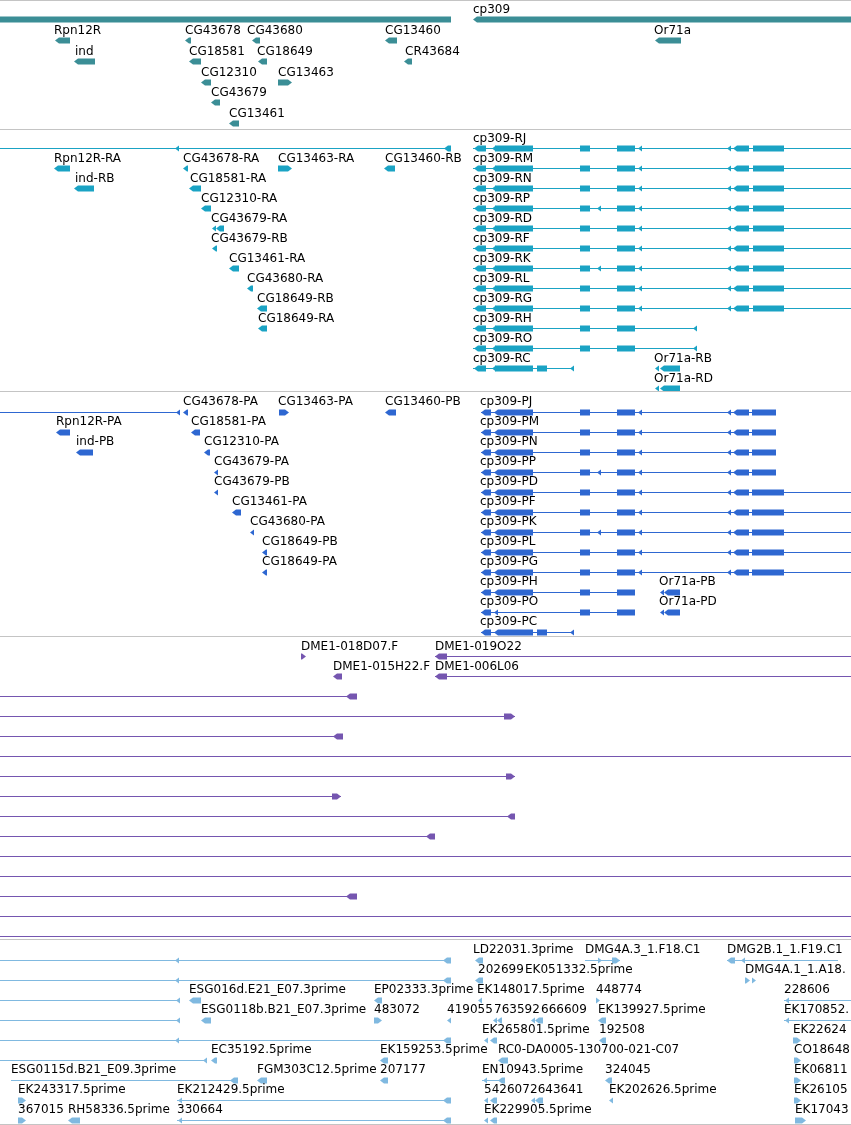  What do you see at coordinates (795, 969) in the screenshot?
I see `feature-label: DMG4A.1_1.A18.` at bounding box center [795, 969].